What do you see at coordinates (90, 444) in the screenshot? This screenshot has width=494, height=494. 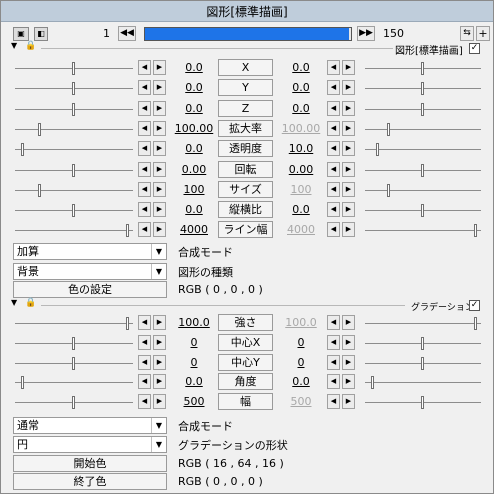 I see `gradient-shape-select: 円 ▼` at bounding box center [90, 444].